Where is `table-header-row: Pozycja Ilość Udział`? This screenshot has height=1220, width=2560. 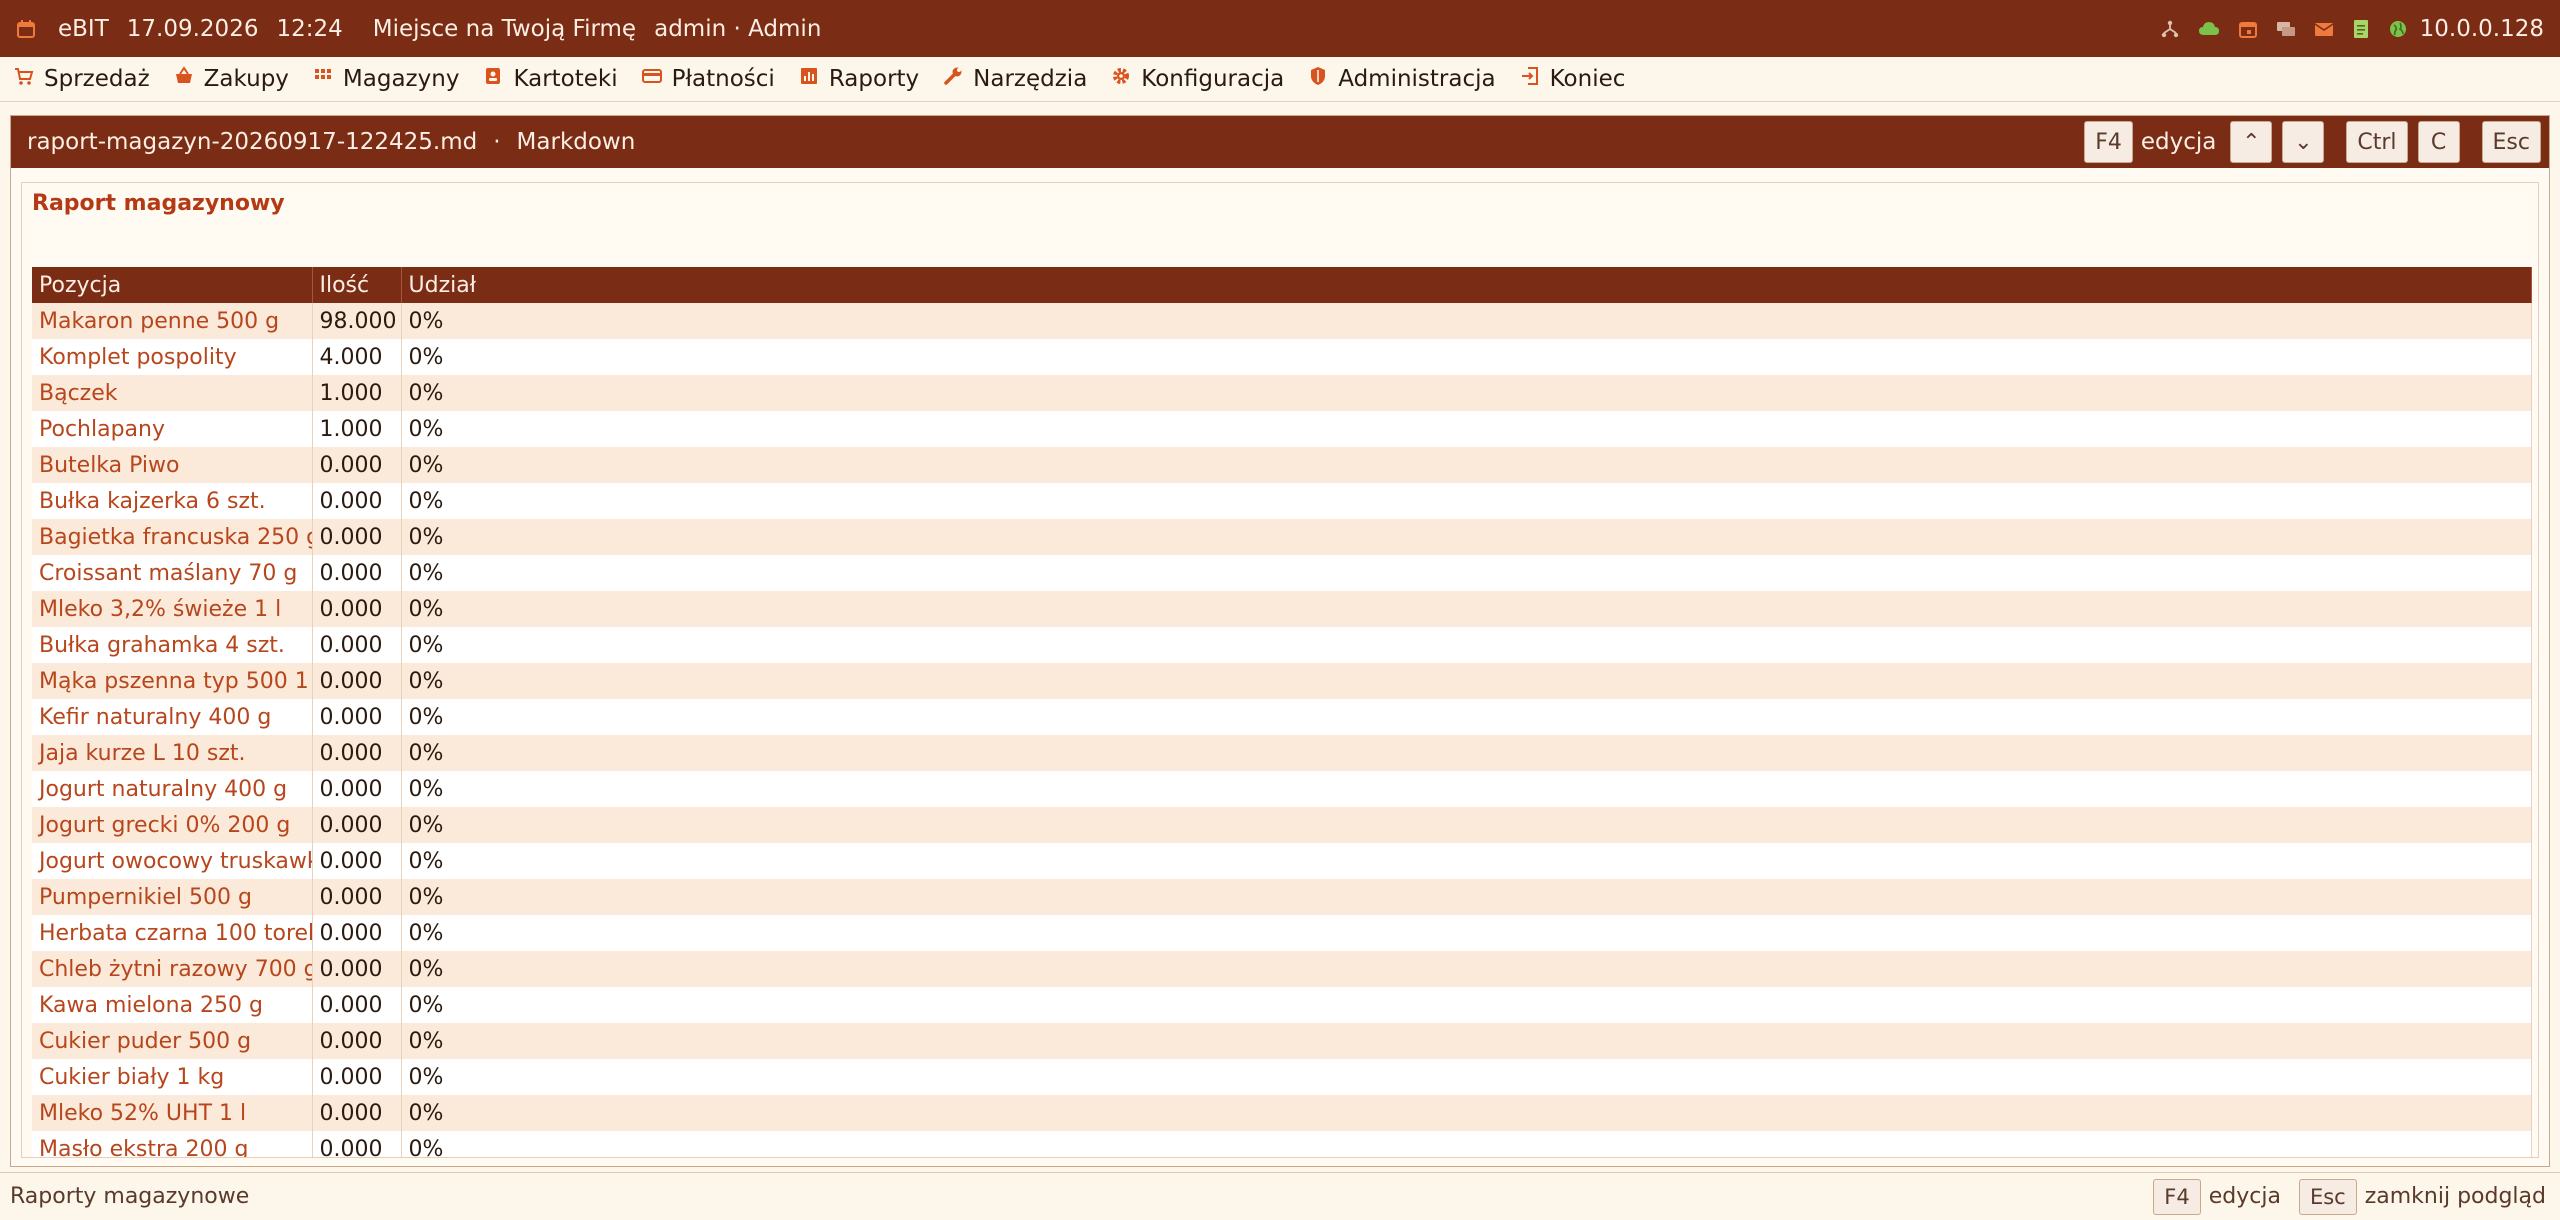 table-header-row: Pozycja Ilość Udział is located at coordinates (1282, 285).